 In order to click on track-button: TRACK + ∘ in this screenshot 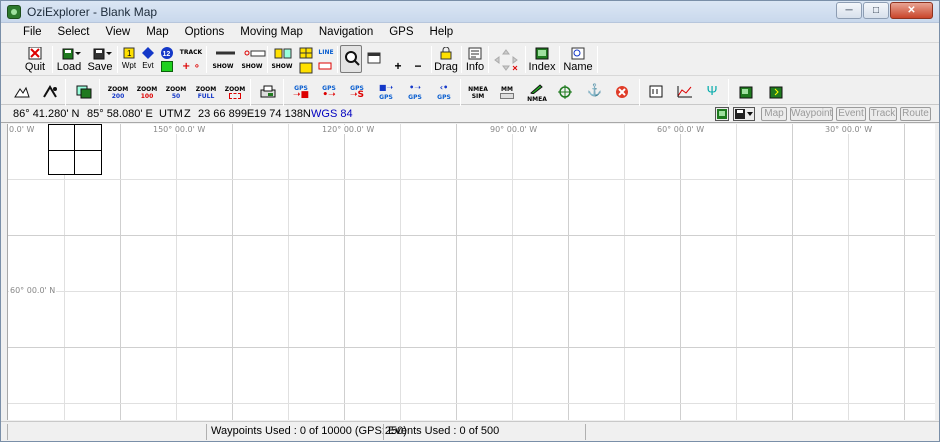, I will do `click(190, 59)`.